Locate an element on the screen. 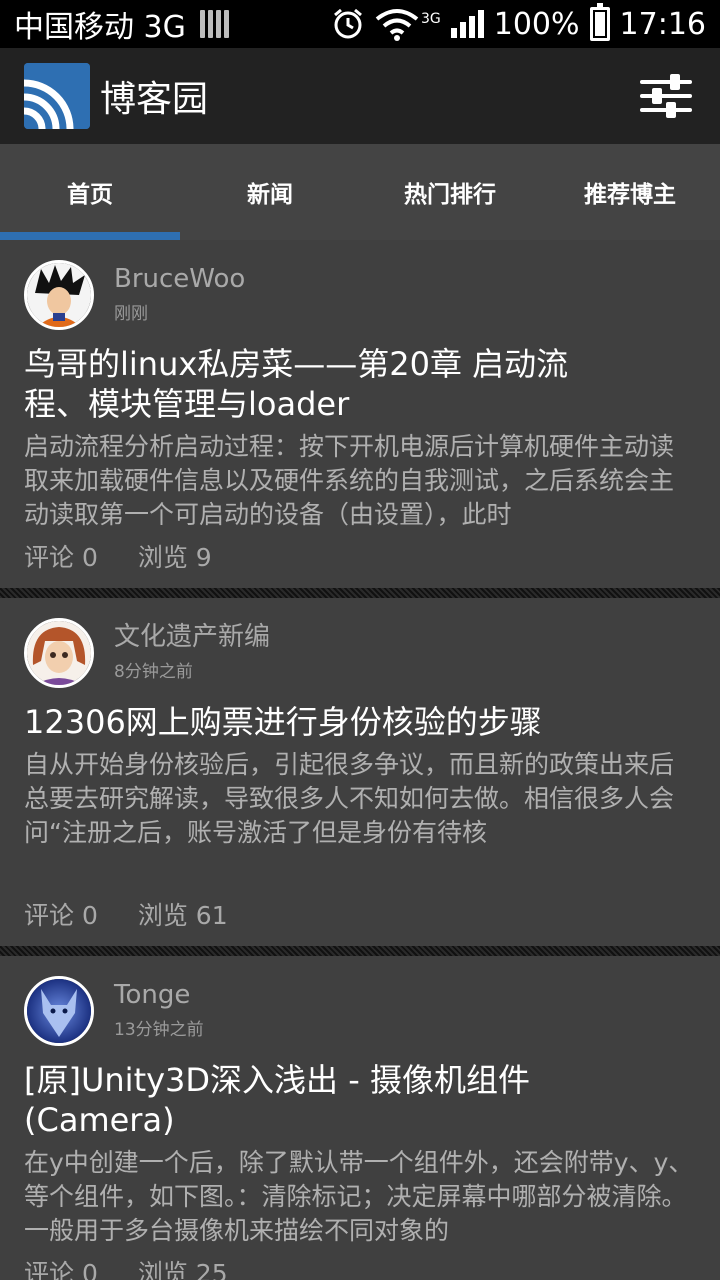  status-right: 3G 100% 17:16 is located at coordinates (518, 22).